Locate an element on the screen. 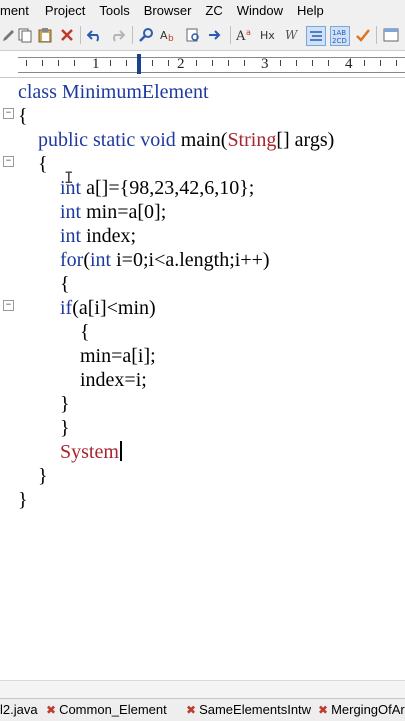 The width and height of the screenshot is (405, 721). tab-file: l2.java is located at coordinates (19, 709).